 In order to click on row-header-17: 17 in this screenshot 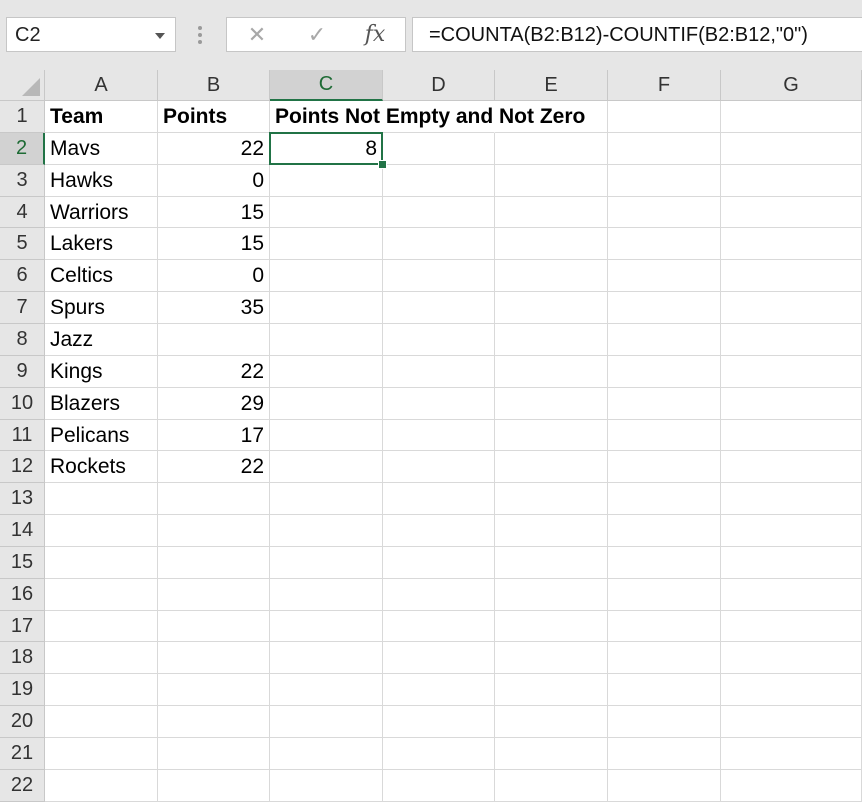, I will do `click(22, 626)`.